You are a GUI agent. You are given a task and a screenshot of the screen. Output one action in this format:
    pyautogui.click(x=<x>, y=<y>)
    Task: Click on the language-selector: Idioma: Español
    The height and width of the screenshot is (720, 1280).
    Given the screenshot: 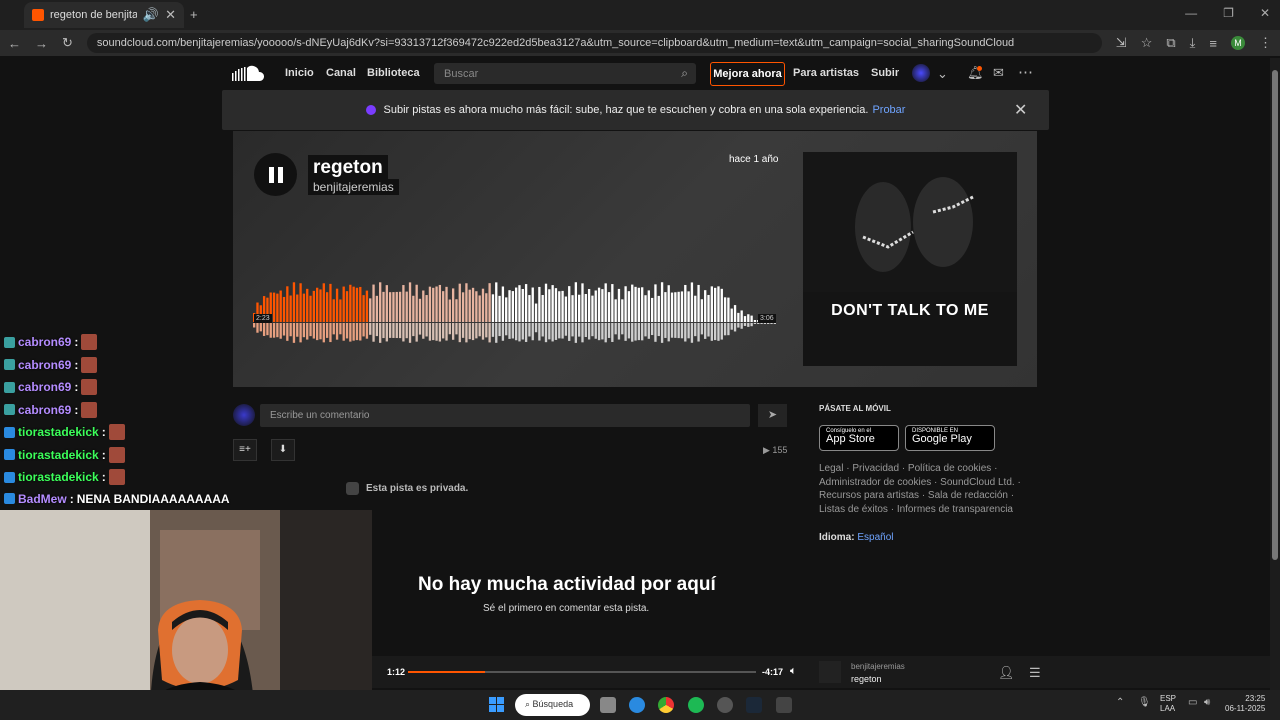 What is the action you would take?
    pyautogui.click(x=856, y=537)
    